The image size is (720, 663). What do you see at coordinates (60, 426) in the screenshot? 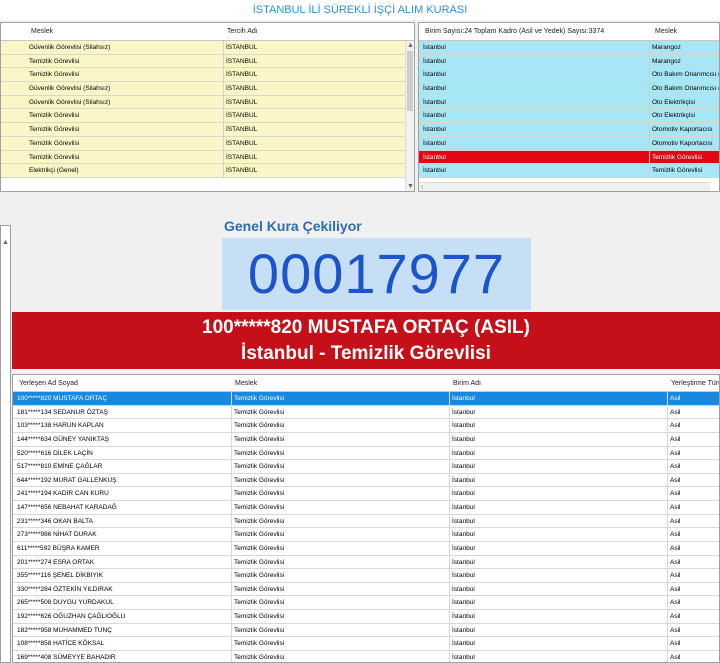
I see `table-cell: 103*****138 HARUN KAPLAN` at bounding box center [60, 426].